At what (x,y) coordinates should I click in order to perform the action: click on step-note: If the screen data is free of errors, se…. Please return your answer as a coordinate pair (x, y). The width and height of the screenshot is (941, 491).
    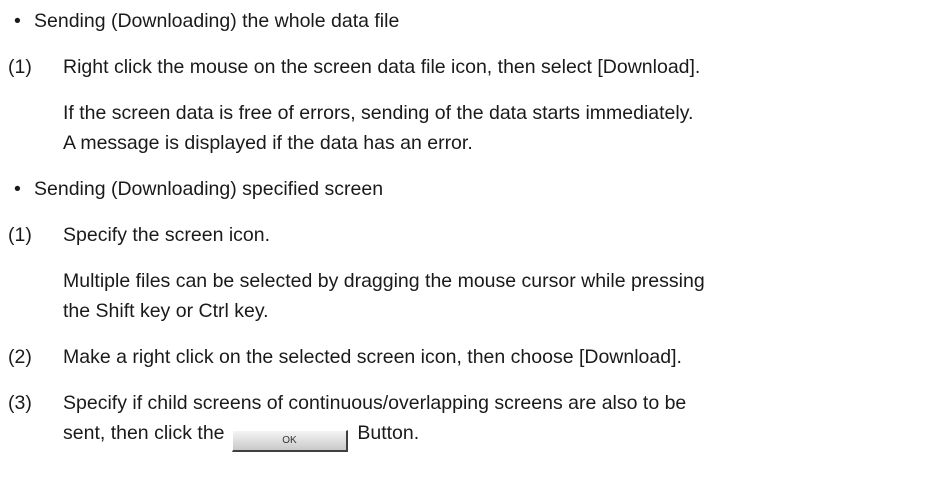
    Looking at the image, I should click on (378, 113).